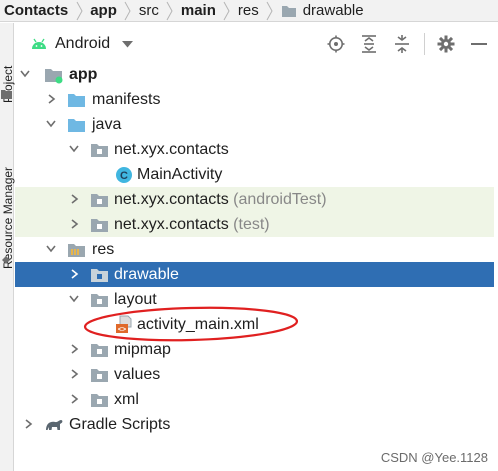 The width and height of the screenshot is (498, 471). What do you see at coordinates (256, 44) in the screenshot?
I see `project-toolbar: Android` at bounding box center [256, 44].